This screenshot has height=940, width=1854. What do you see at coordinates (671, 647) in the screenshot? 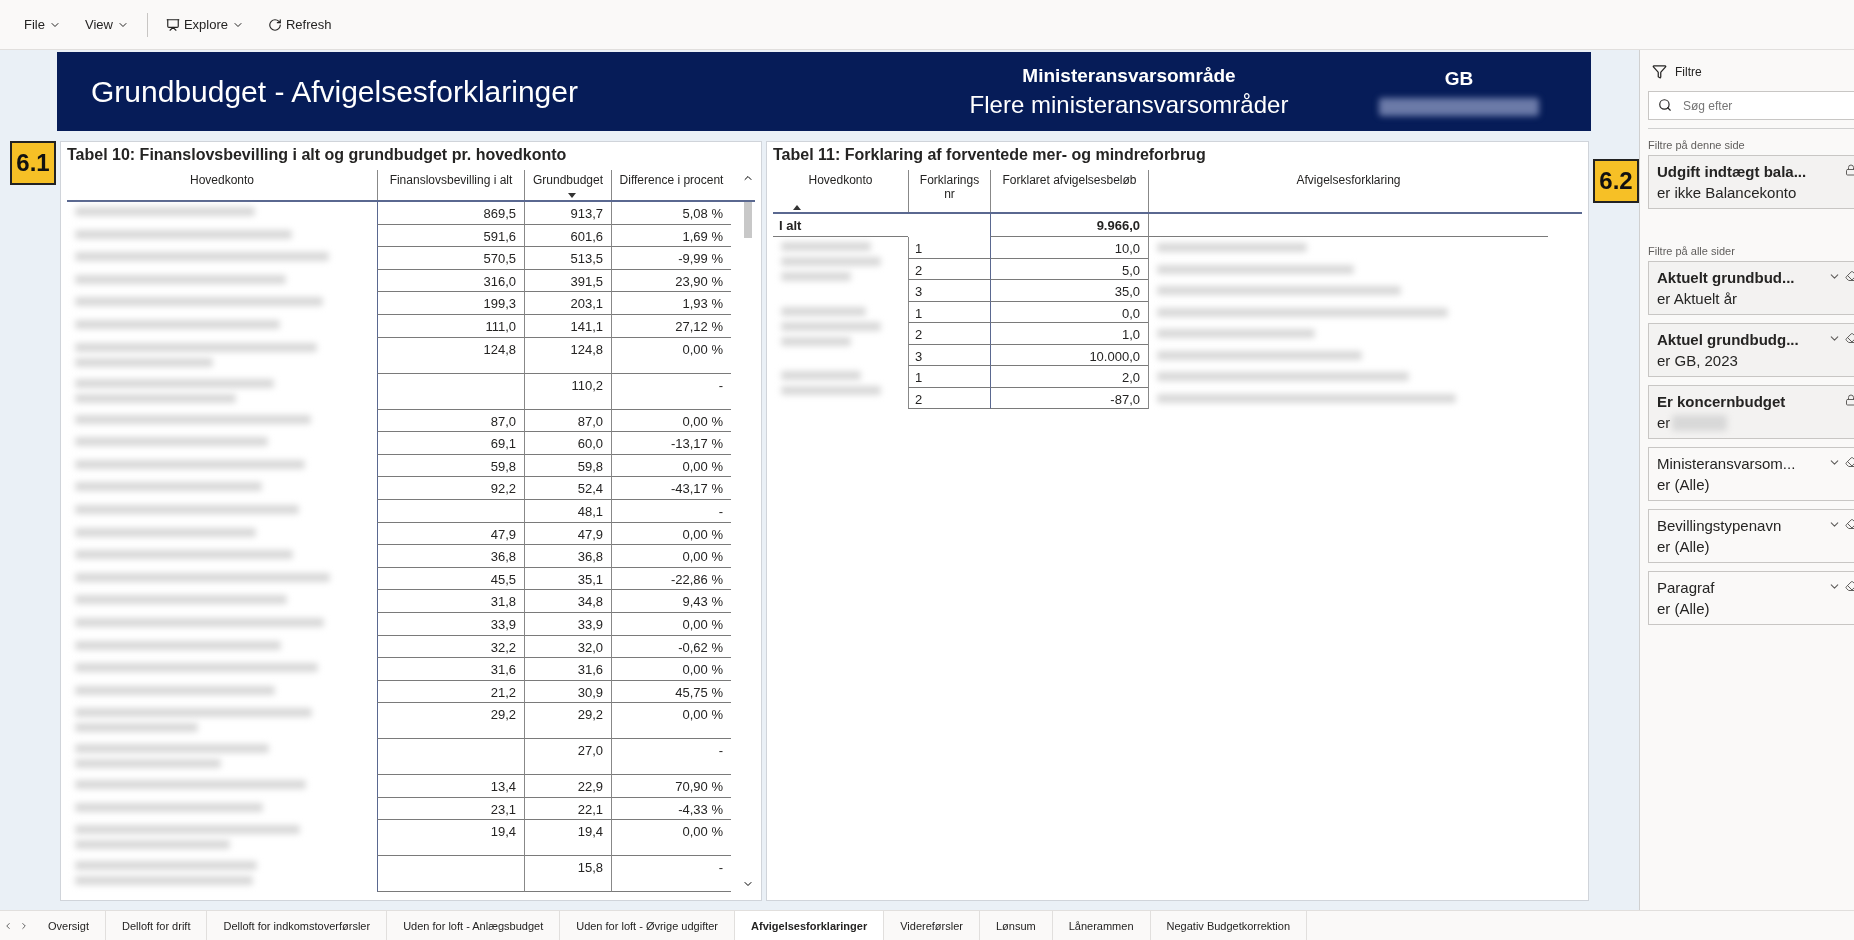
I see `table-cell: -0,62 %` at bounding box center [671, 647].